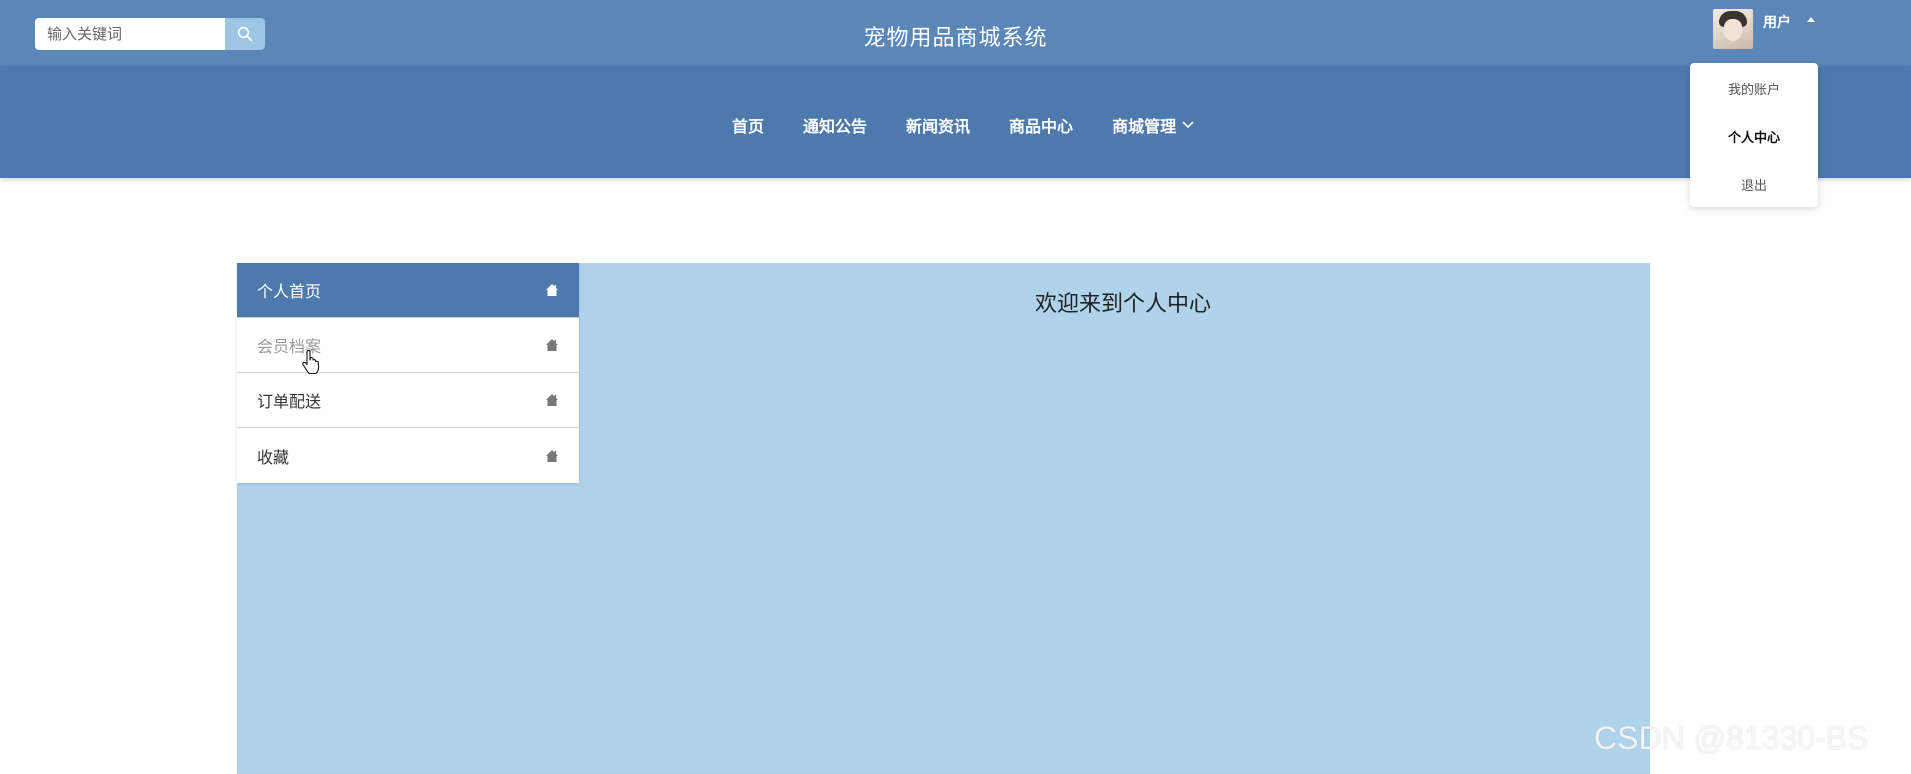  I want to click on user-dropdown-menu: 我的账户 个人中心 退出, so click(1754, 135).